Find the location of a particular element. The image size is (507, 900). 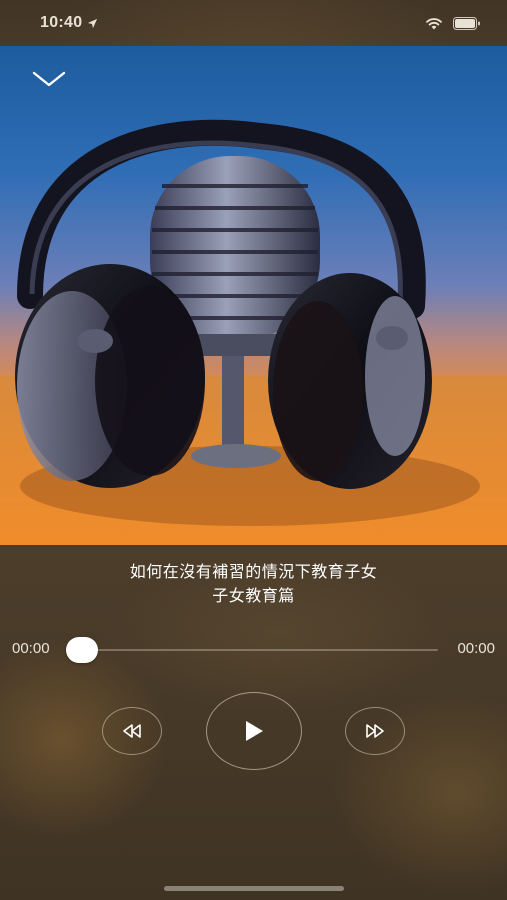

fast-forward-icon is located at coordinates (375, 731).